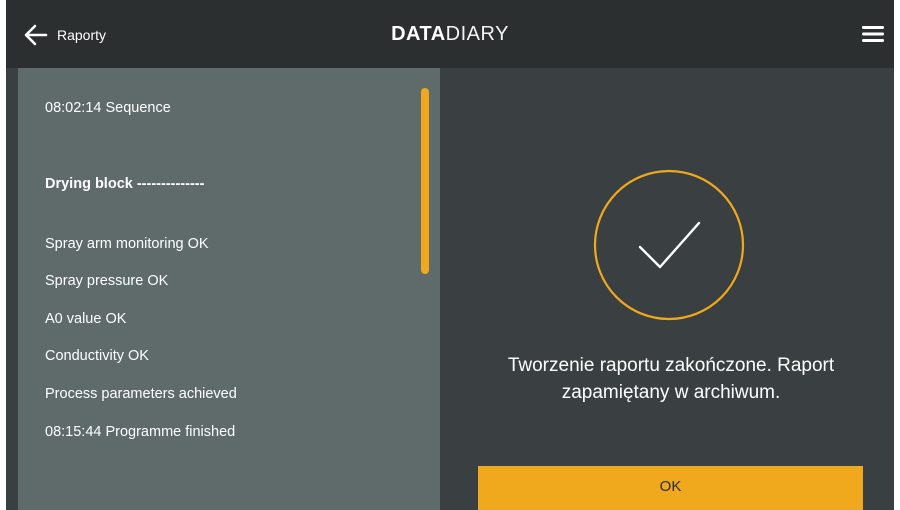 The height and width of the screenshot is (510, 900). Describe the element at coordinates (97, 356) in the screenshot. I see `log-line: Conductivity OK` at that location.